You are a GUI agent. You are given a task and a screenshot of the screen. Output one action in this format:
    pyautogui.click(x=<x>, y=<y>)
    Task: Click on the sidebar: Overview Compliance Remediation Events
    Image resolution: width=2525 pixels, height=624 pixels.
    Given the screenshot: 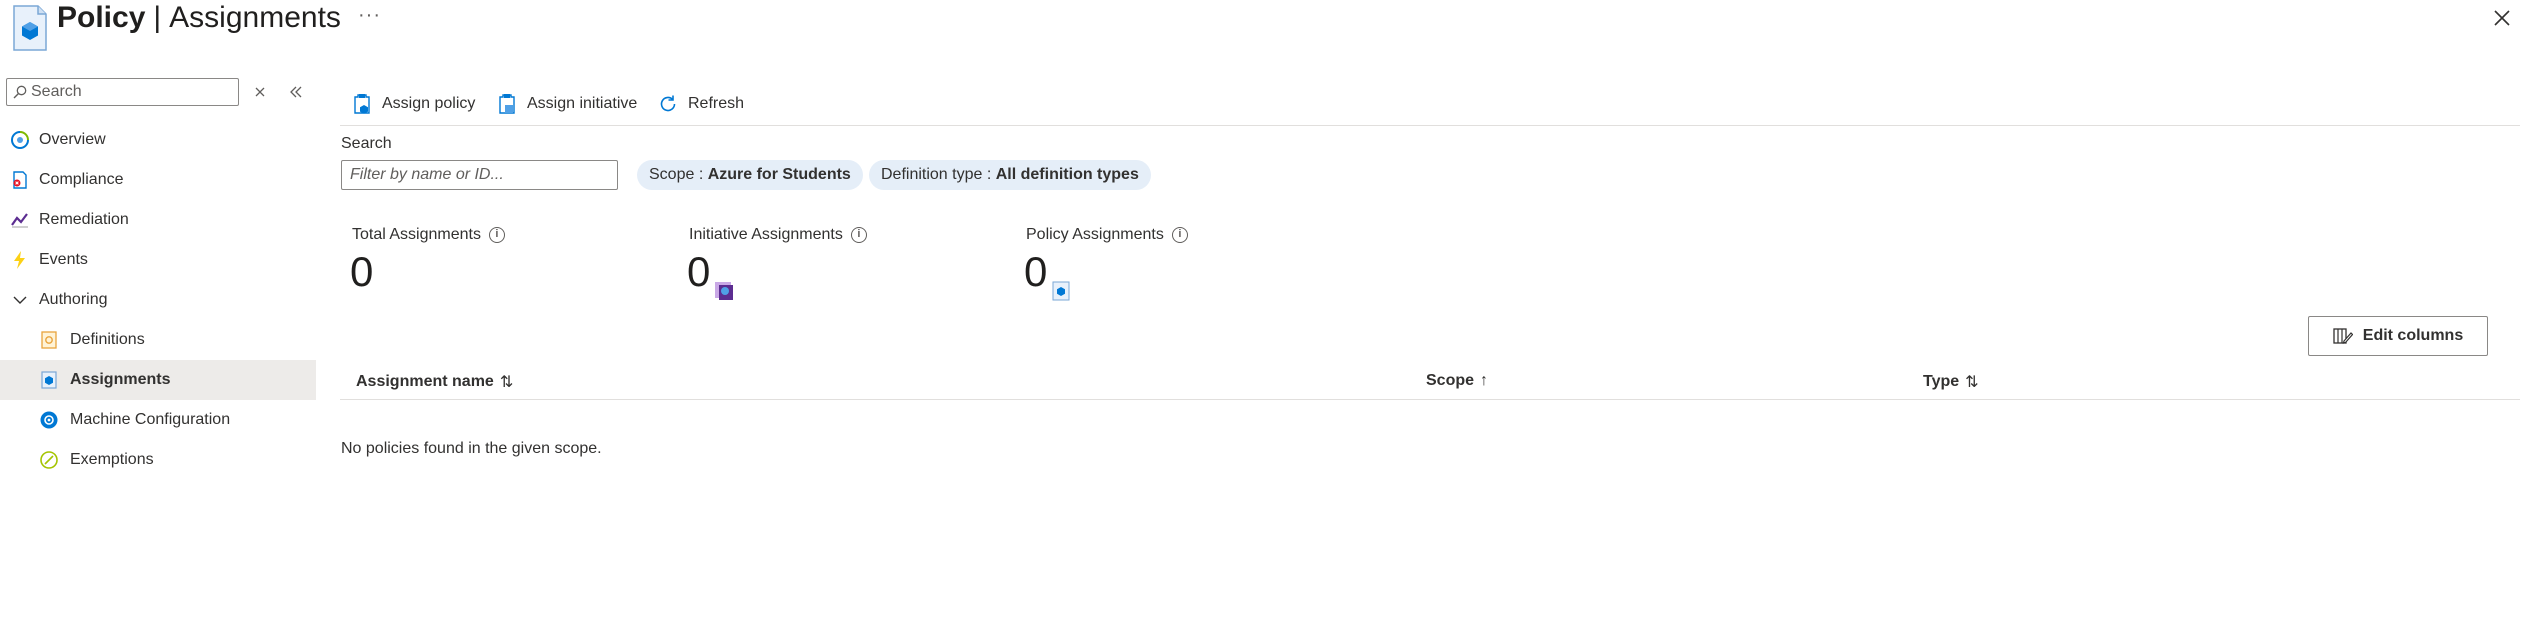 What is the action you would take?
    pyautogui.click(x=158, y=348)
    